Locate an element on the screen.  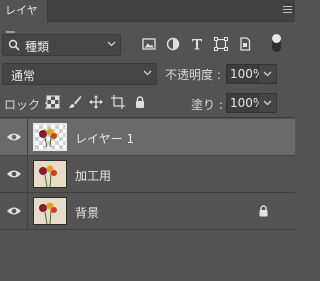
shape-filter-icon is located at coordinates (221, 44).